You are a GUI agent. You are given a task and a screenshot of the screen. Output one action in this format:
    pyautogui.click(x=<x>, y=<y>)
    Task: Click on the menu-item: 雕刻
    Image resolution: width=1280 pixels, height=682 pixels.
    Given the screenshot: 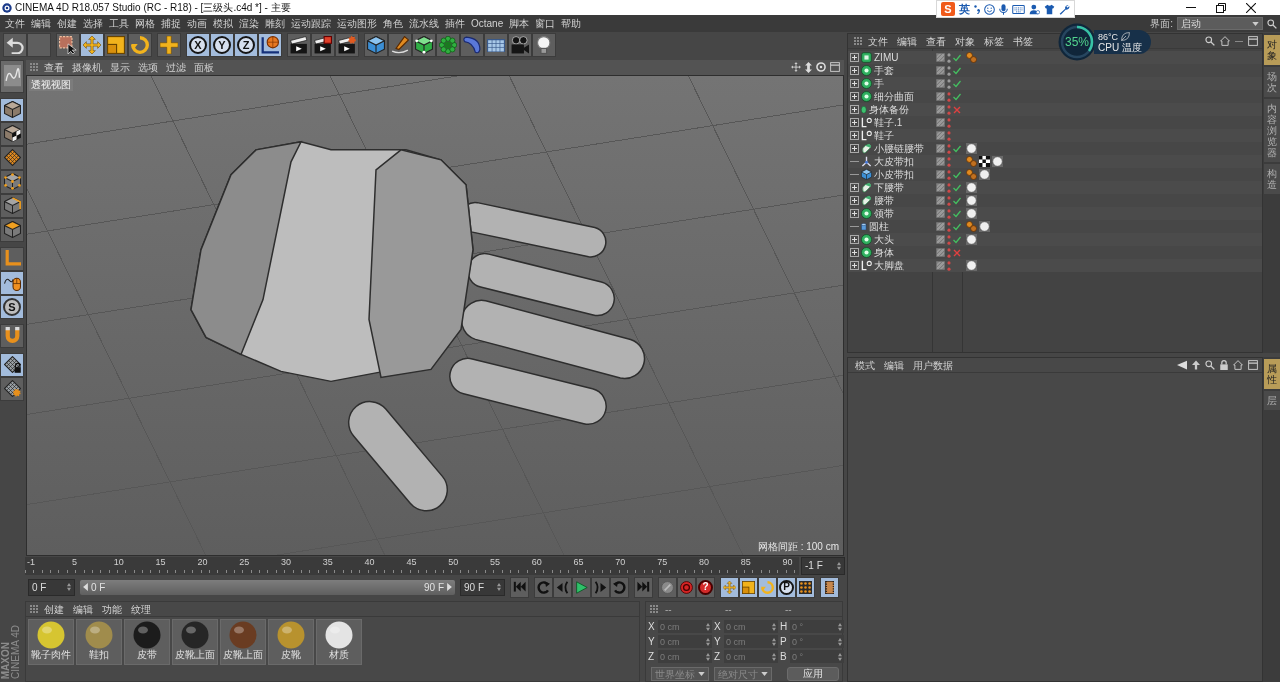 What is the action you would take?
    pyautogui.click(x=275, y=23)
    